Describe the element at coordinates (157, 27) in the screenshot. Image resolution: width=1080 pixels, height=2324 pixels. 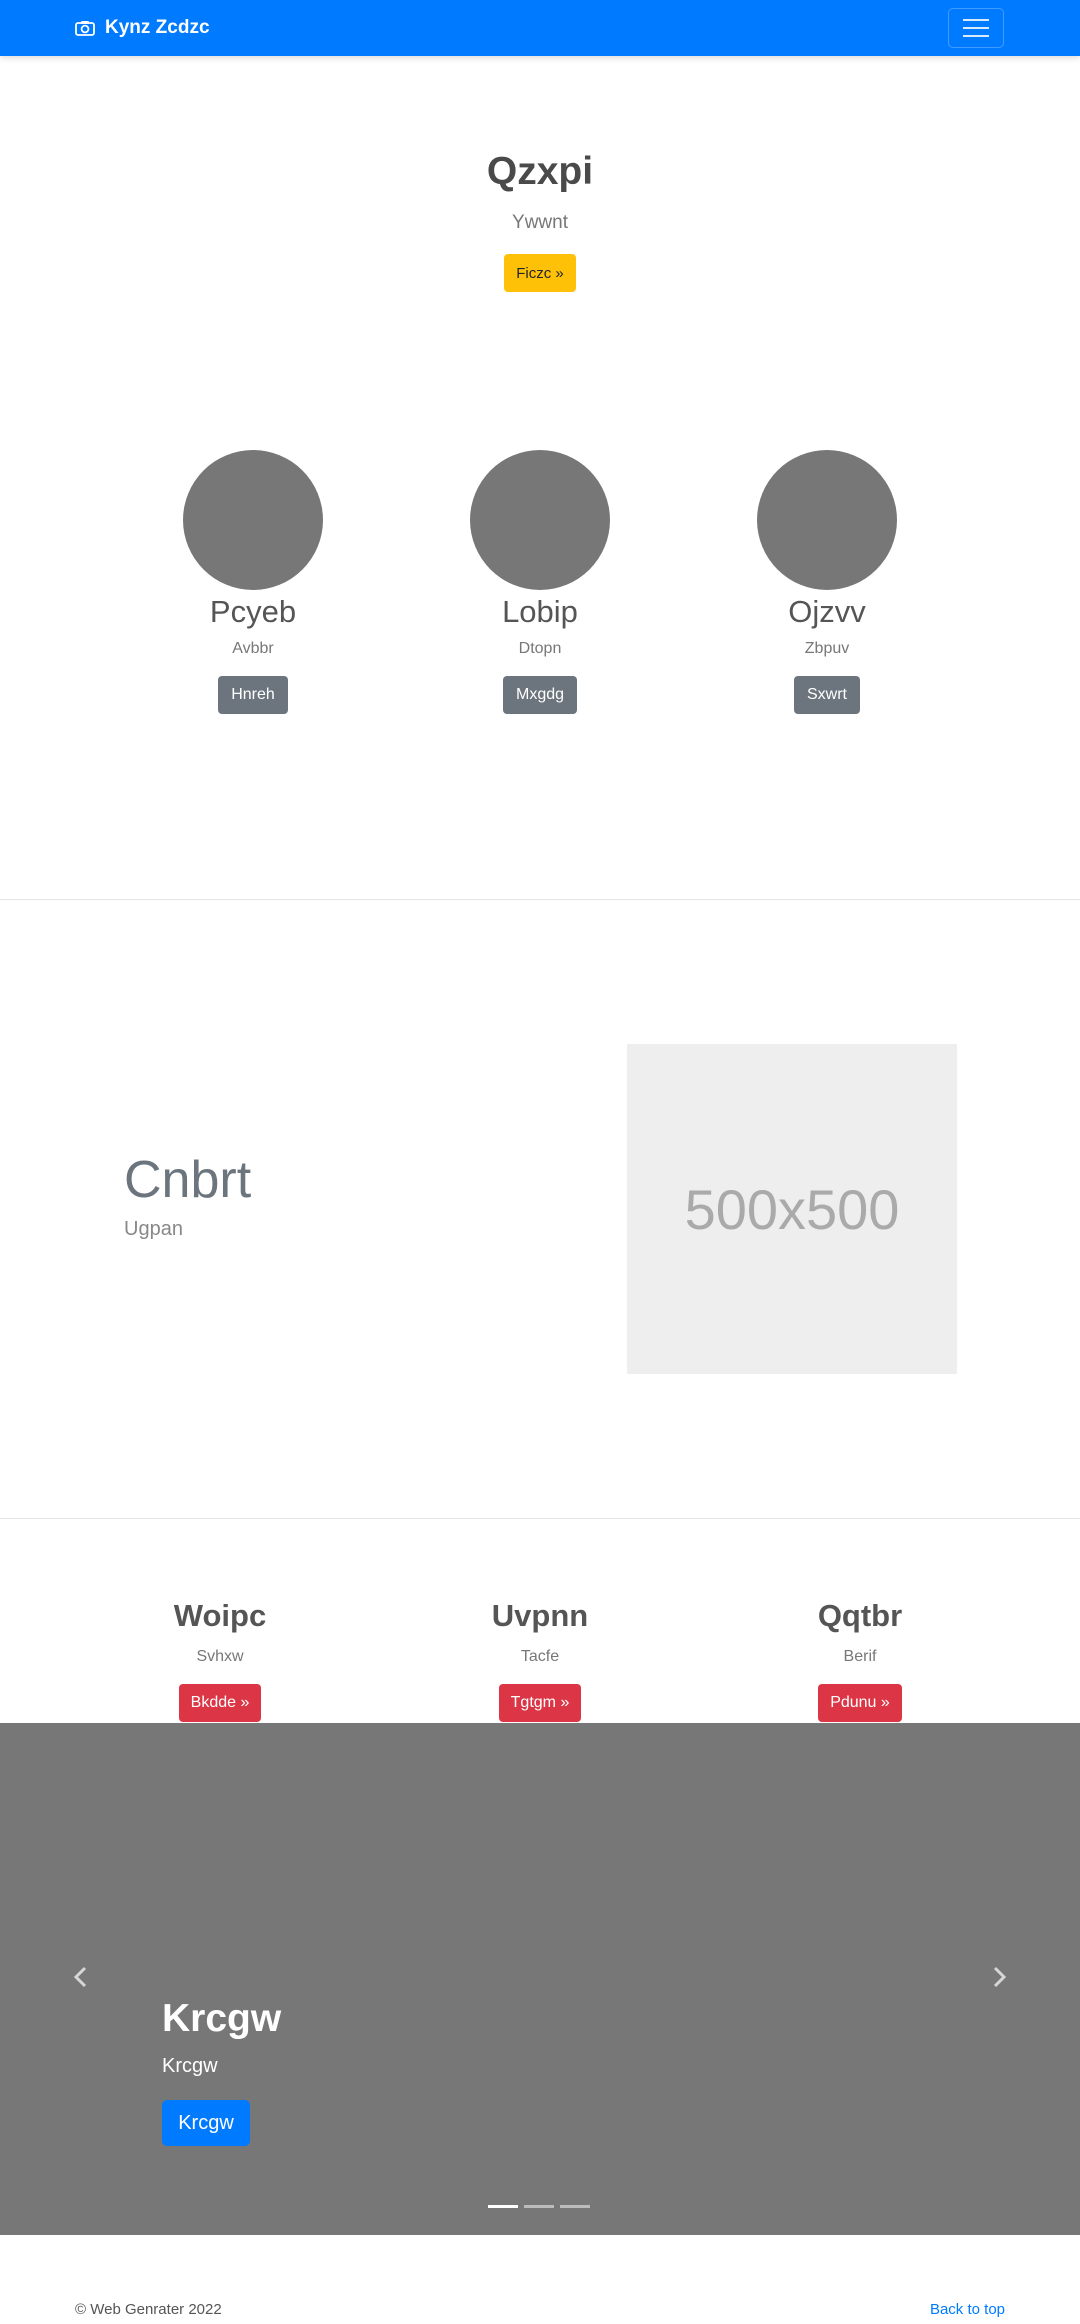
I see `brand-name: Kynz Zcdzc` at that location.